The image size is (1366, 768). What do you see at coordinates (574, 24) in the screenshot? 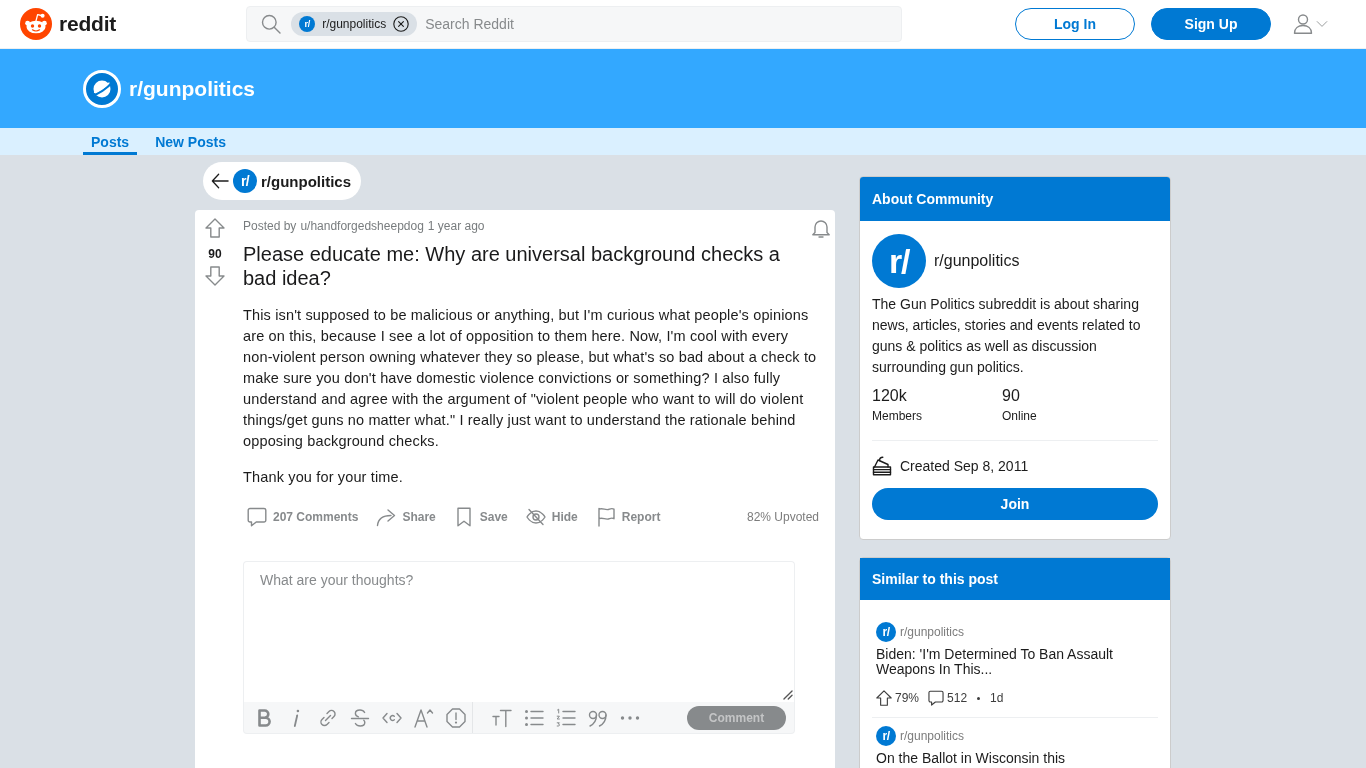
I see `search-bar: r/ r/gunpolitics Search Reddit` at bounding box center [574, 24].